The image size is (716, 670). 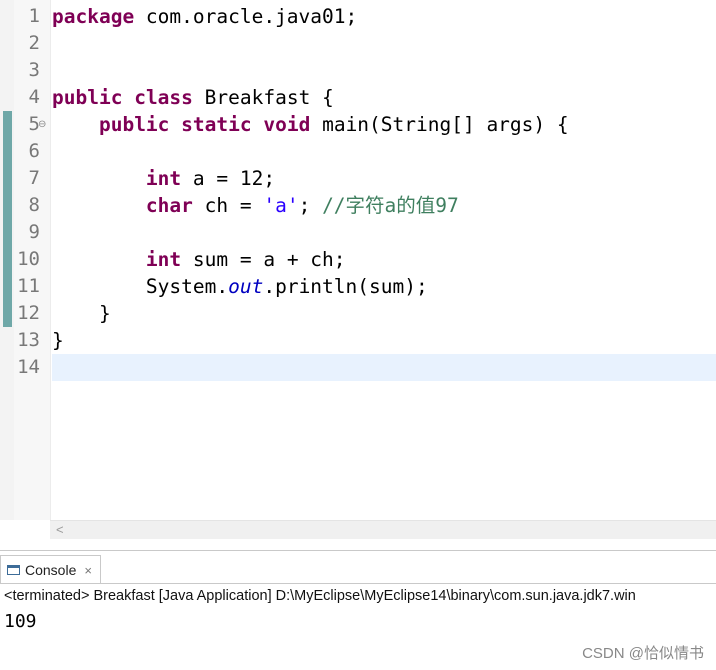 I want to click on code-token: void, so click(x=287, y=124).